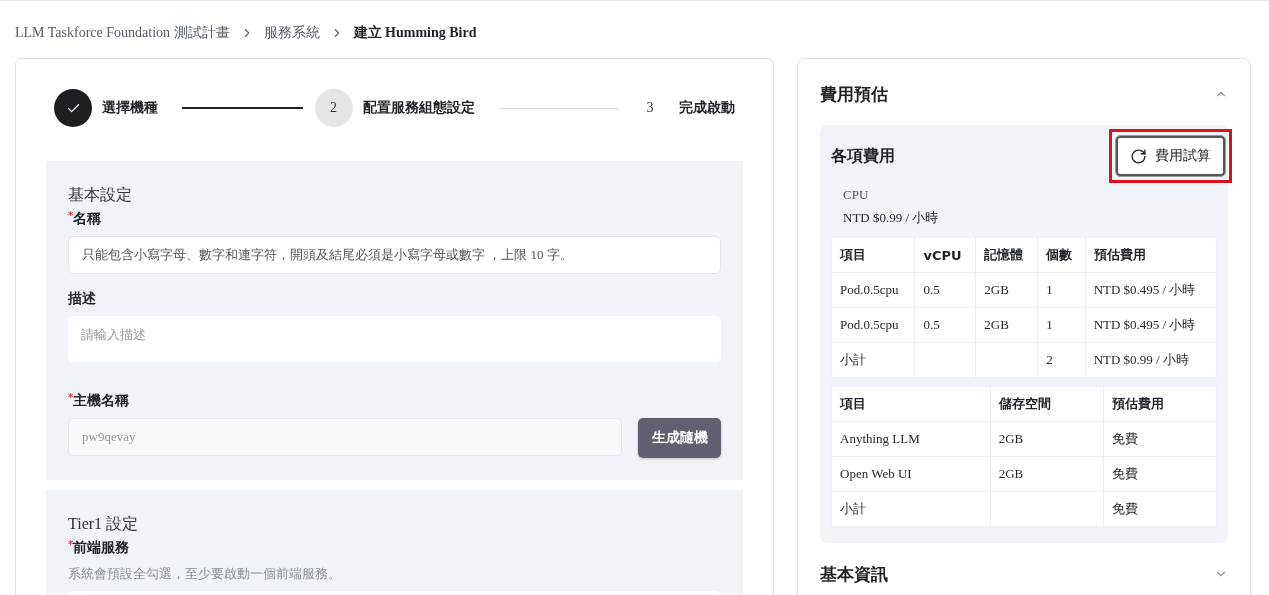 The image size is (1269, 595). I want to click on field-label: 前端服務, so click(101, 548).